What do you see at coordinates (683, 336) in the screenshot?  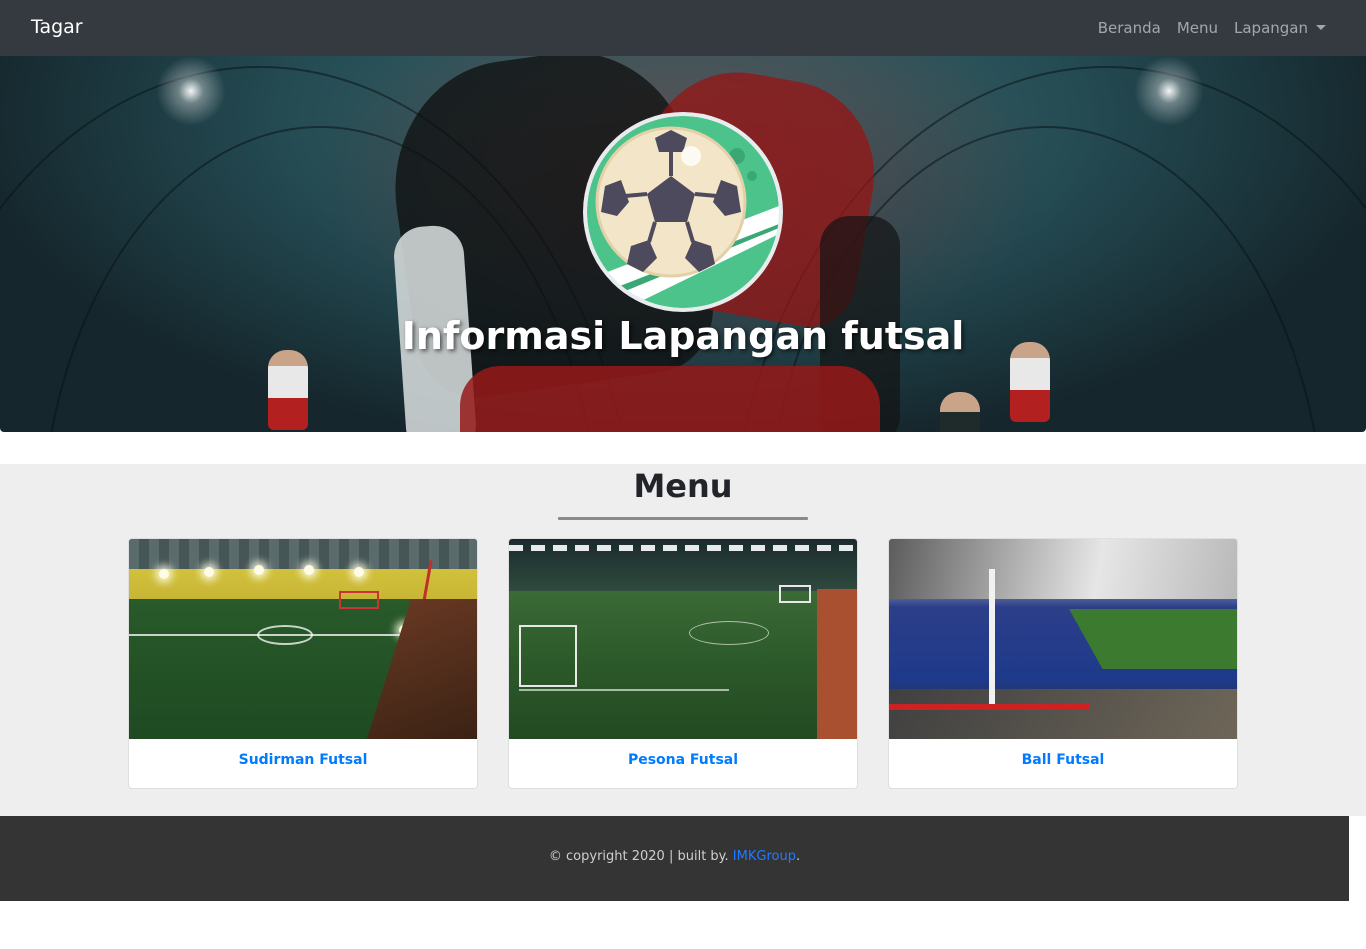 I see `hero-title: Informasi Lapangan futsal` at bounding box center [683, 336].